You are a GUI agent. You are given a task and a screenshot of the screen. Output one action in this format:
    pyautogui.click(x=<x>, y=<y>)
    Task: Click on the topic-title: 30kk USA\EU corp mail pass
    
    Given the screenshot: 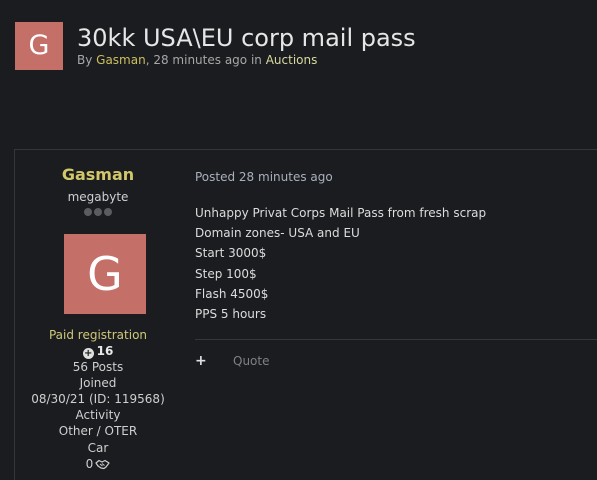 What is the action you would take?
    pyautogui.click(x=246, y=38)
    